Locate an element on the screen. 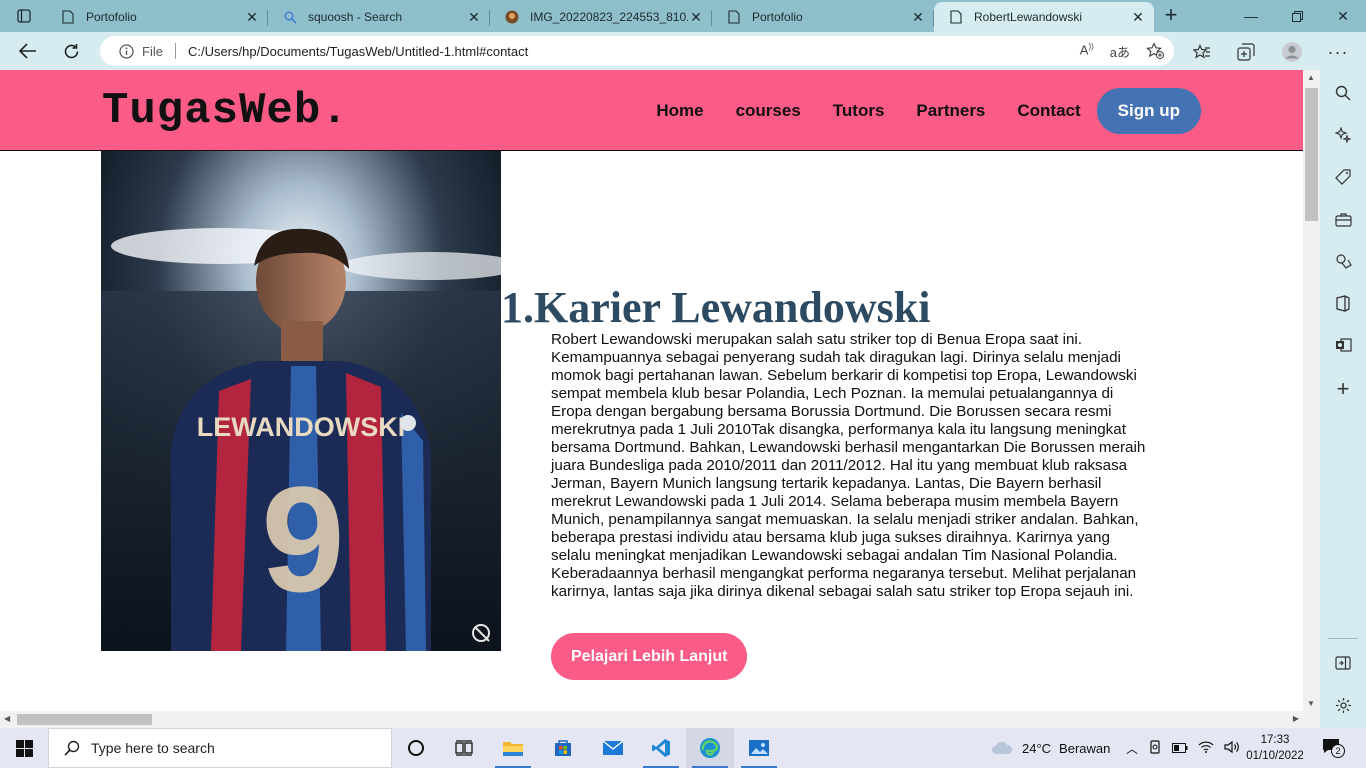  collections-icon is located at coordinates (1246, 52).